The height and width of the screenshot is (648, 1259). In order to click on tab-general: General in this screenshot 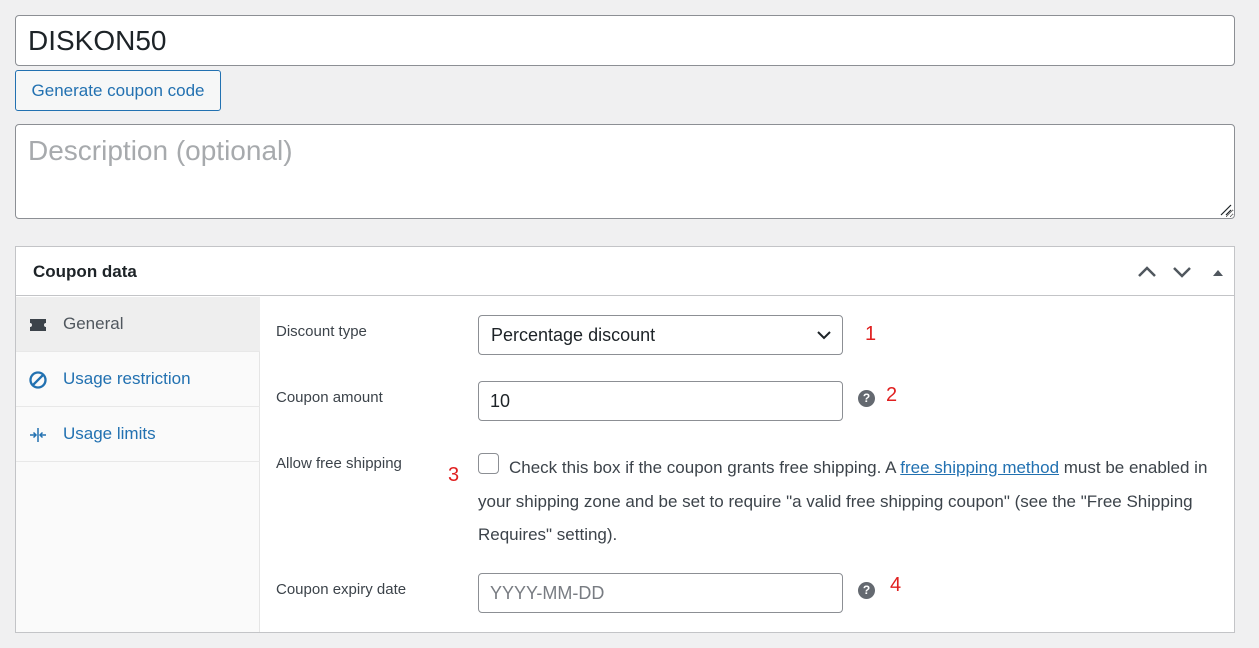, I will do `click(138, 324)`.